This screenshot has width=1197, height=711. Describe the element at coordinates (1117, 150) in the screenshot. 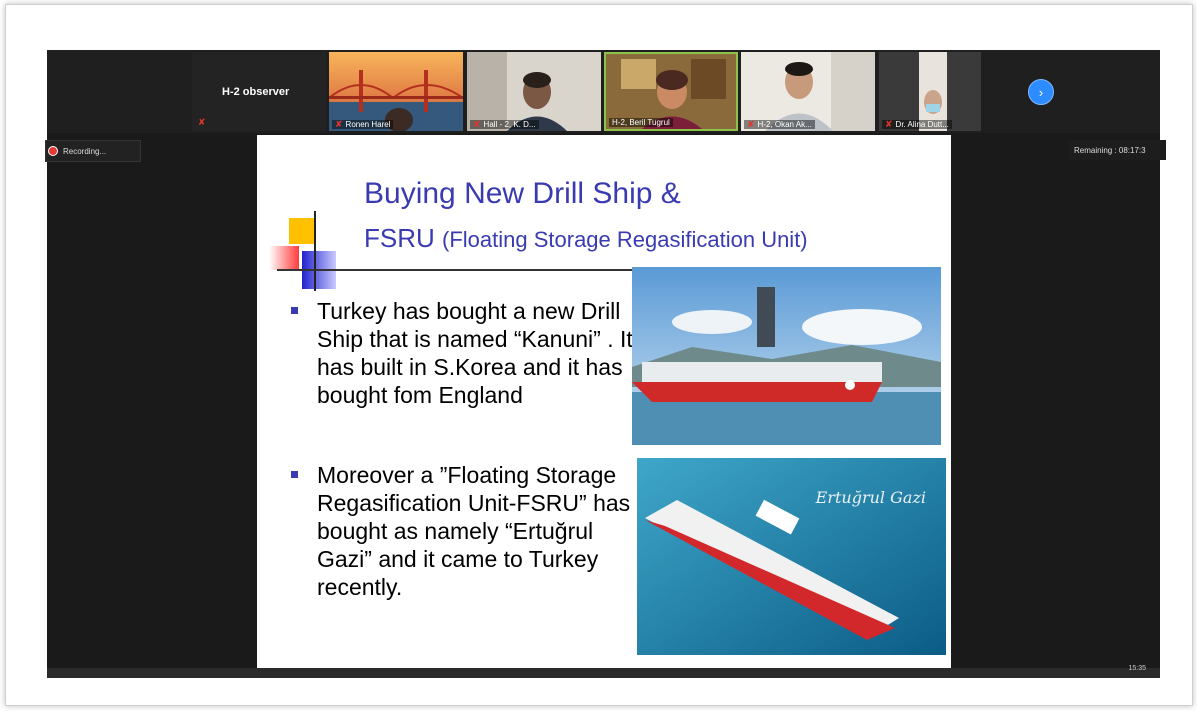

I see `remaining-time: Remaining : 08:17:3` at that location.